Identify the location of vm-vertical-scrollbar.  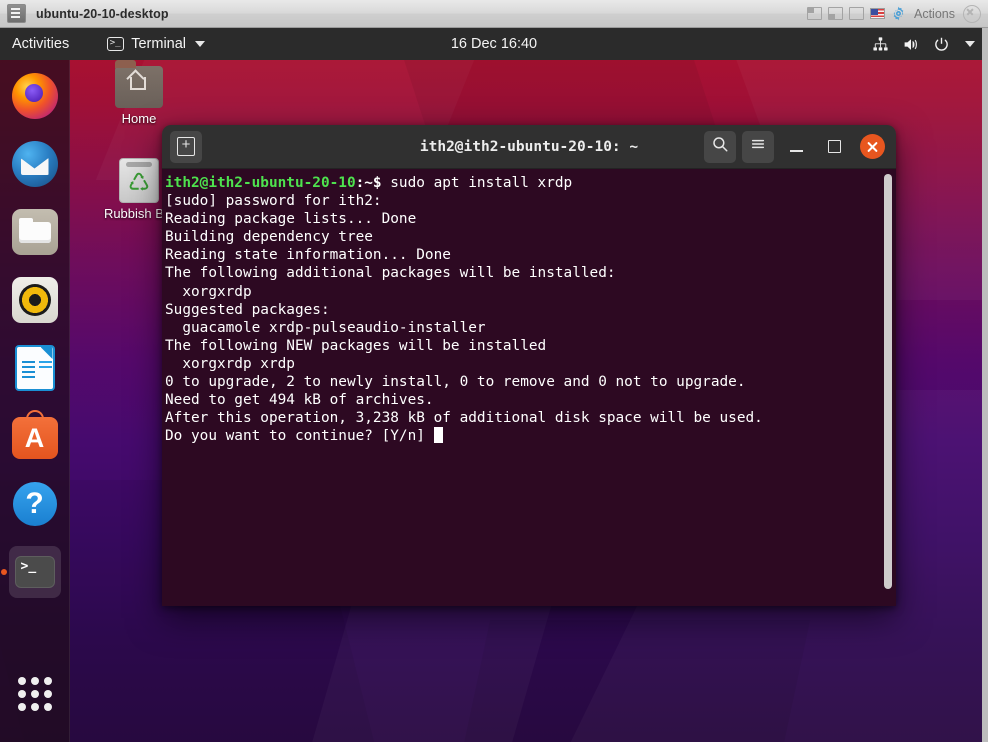
(985, 385).